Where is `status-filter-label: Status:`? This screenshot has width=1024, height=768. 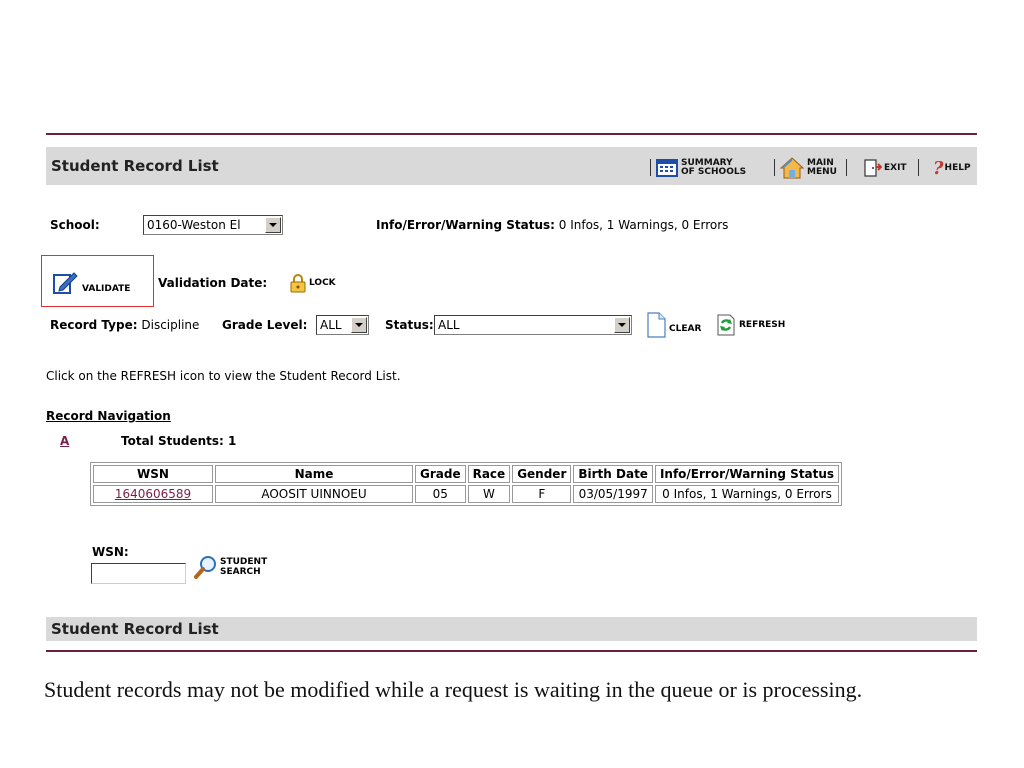 status-filter-label: Status: is located at coordinates (409, 325).